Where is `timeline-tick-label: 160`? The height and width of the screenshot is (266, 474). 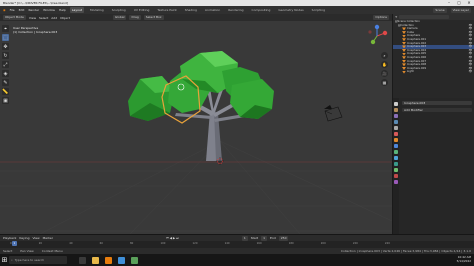
timeline-tick-label: 160 is located at coordinates (259, 243).